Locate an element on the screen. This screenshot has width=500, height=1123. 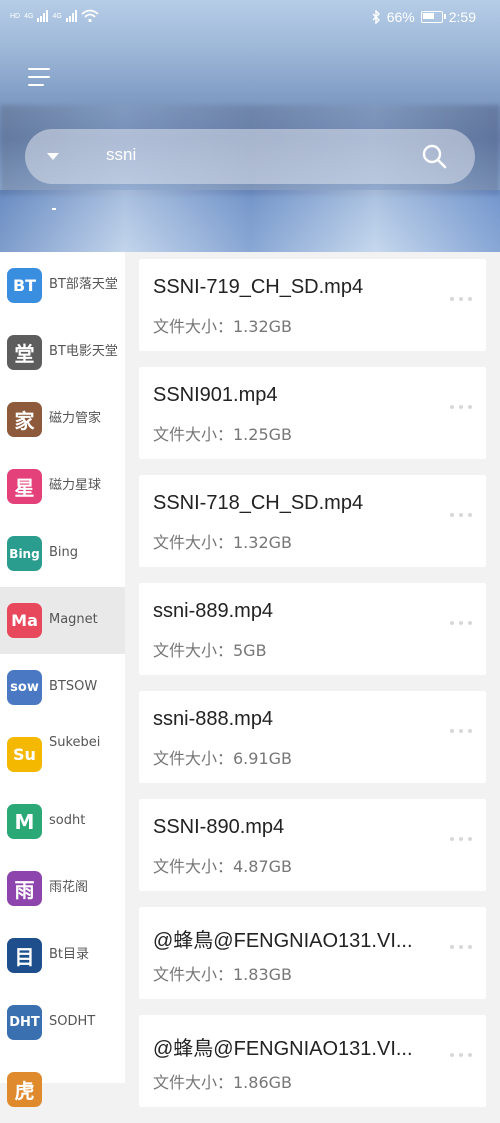
file-size: 文件大小：4.87GB is located at coordinates (223, 866).